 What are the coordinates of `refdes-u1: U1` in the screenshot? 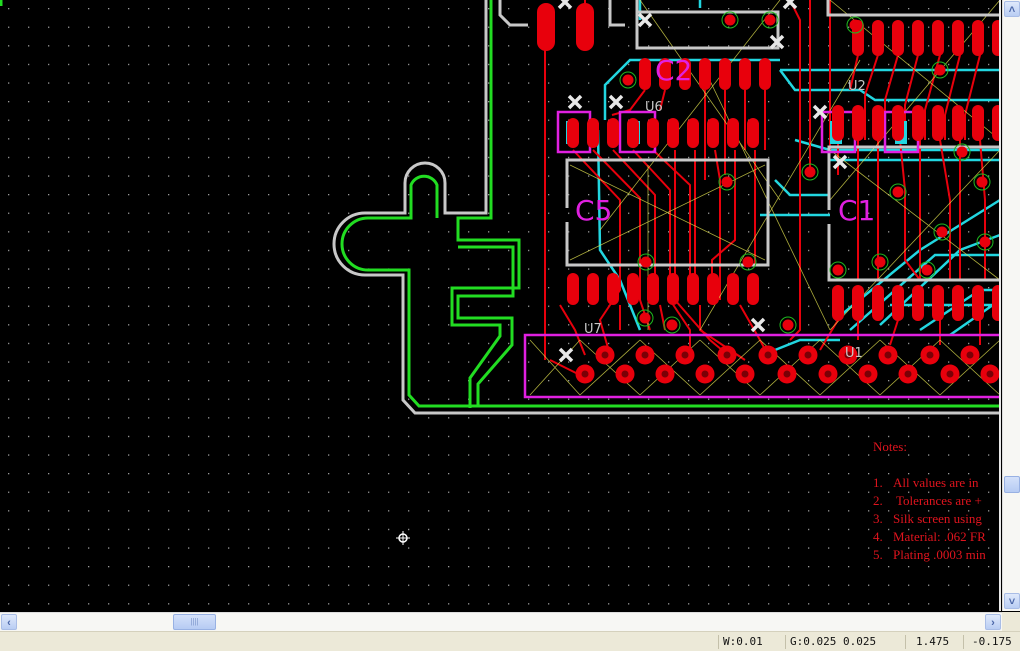 It's located at (854, 353).